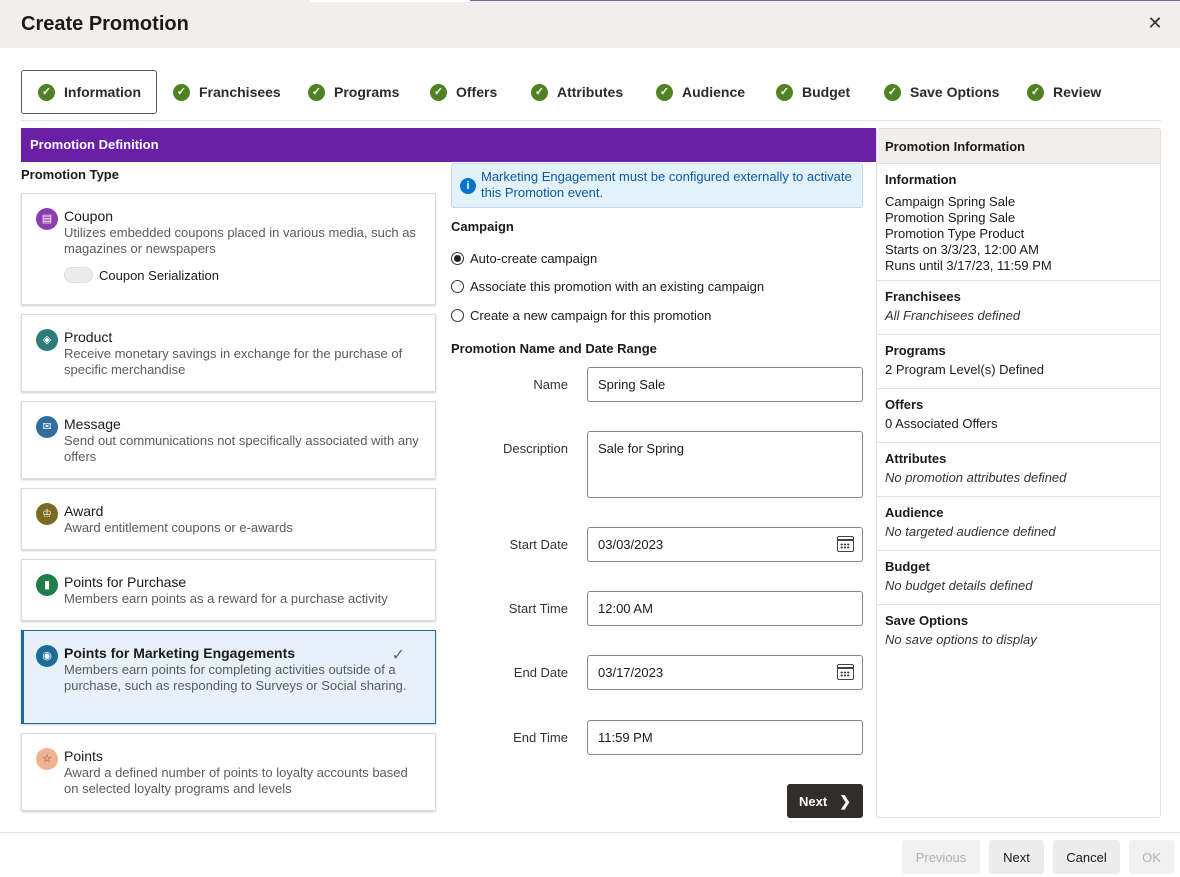  What do you see at coordinates (1018, 577) in the screenshot?
I see `side-section-budget: Budget No budget details defined` at bounding box center [1018, 577].